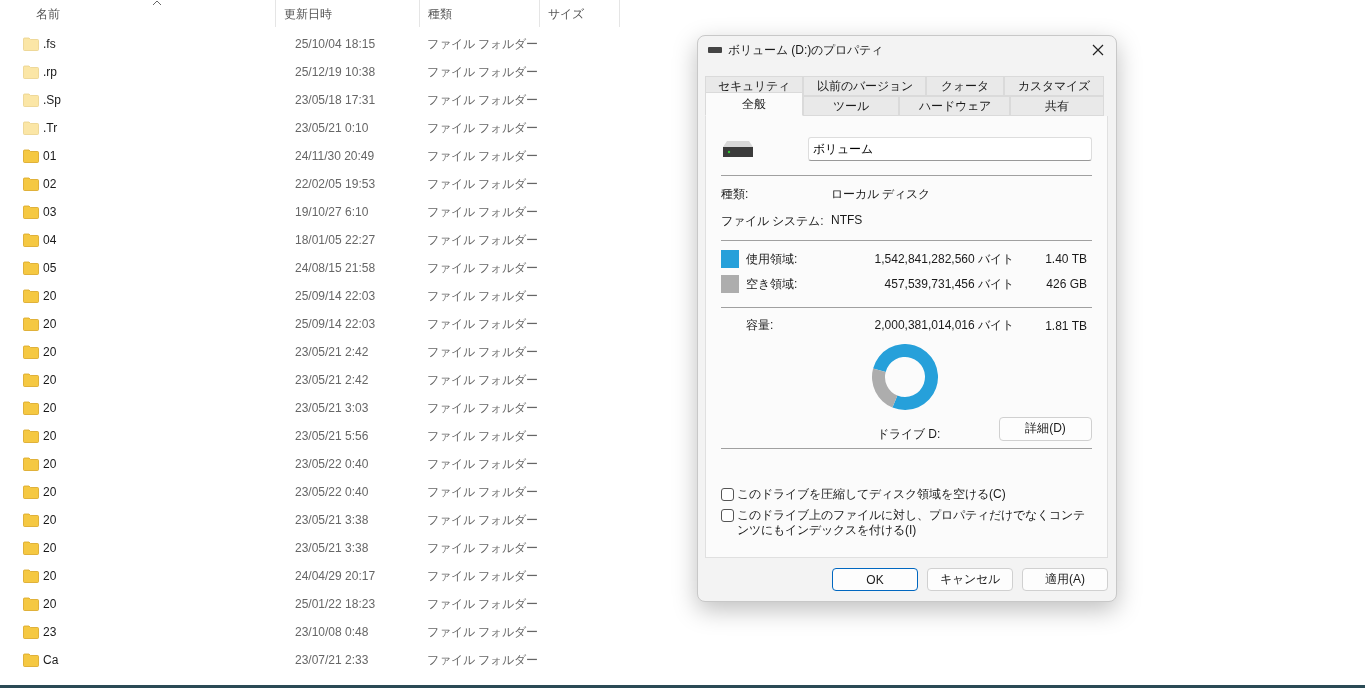  I want to click on column-header: 種類, so click(480, 13).